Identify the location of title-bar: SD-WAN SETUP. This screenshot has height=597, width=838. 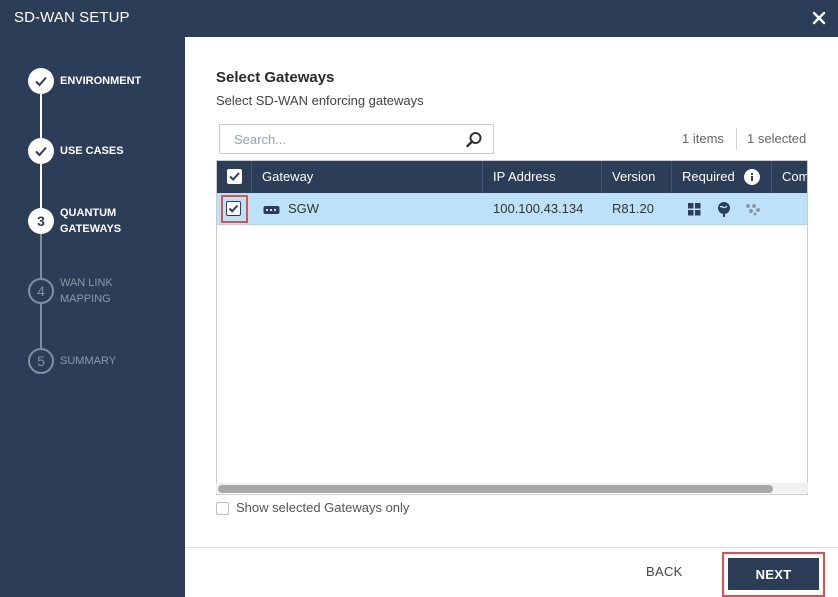
(419, 18).